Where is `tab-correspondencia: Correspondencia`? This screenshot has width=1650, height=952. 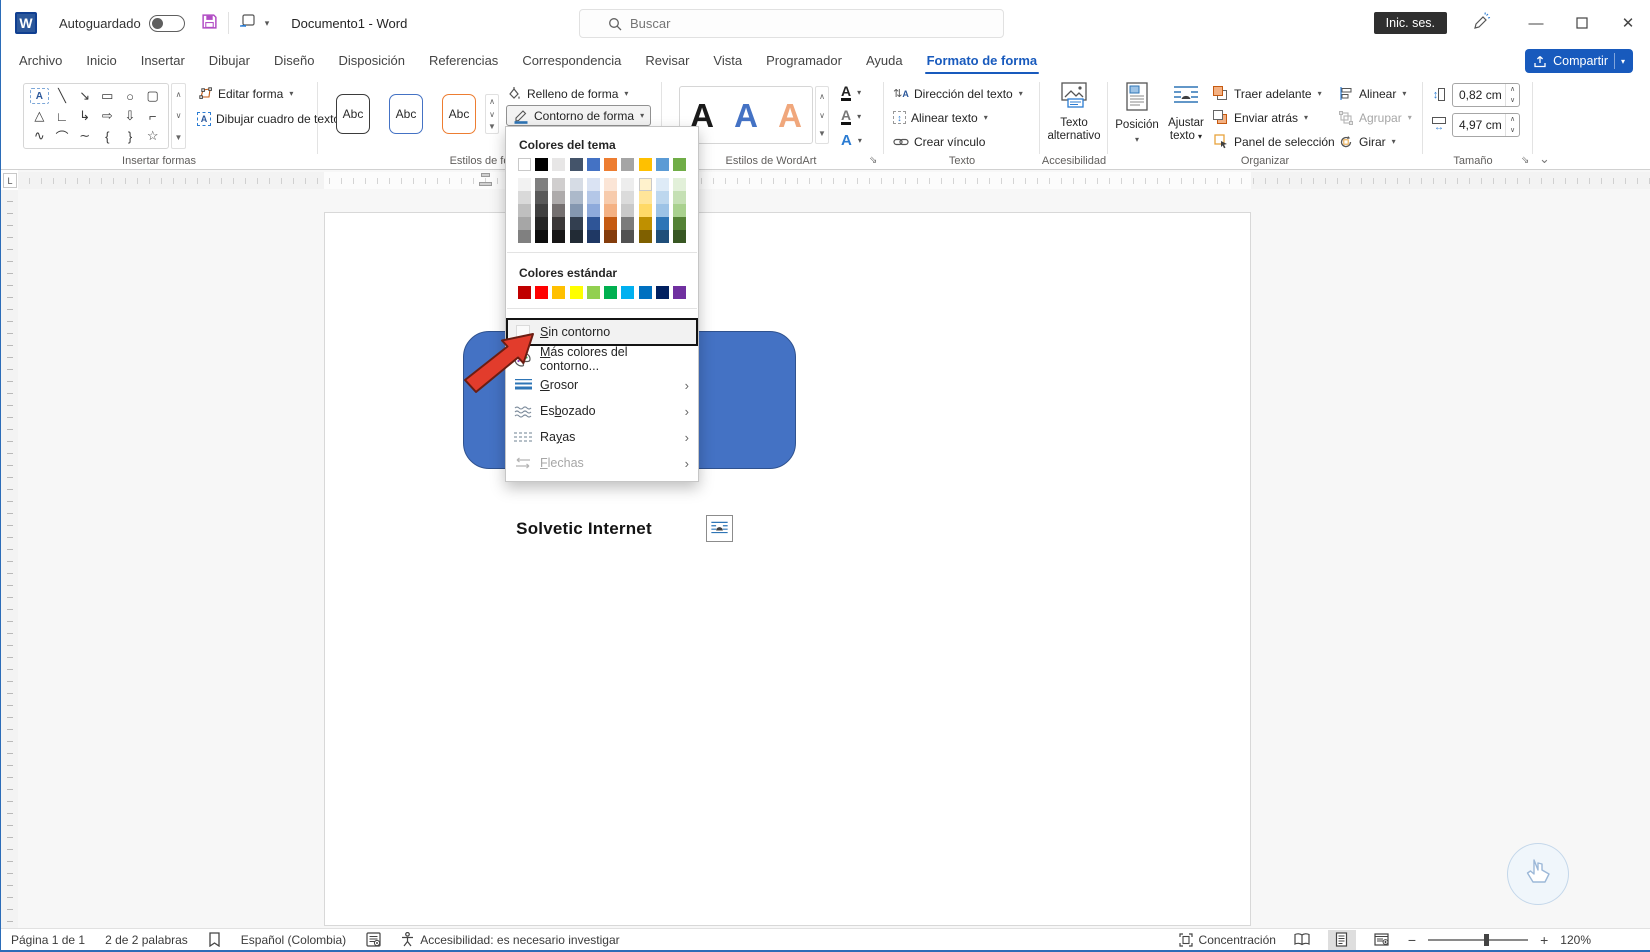 tab-correspondencia: Correspondencia is located at coordinates (571, 60).